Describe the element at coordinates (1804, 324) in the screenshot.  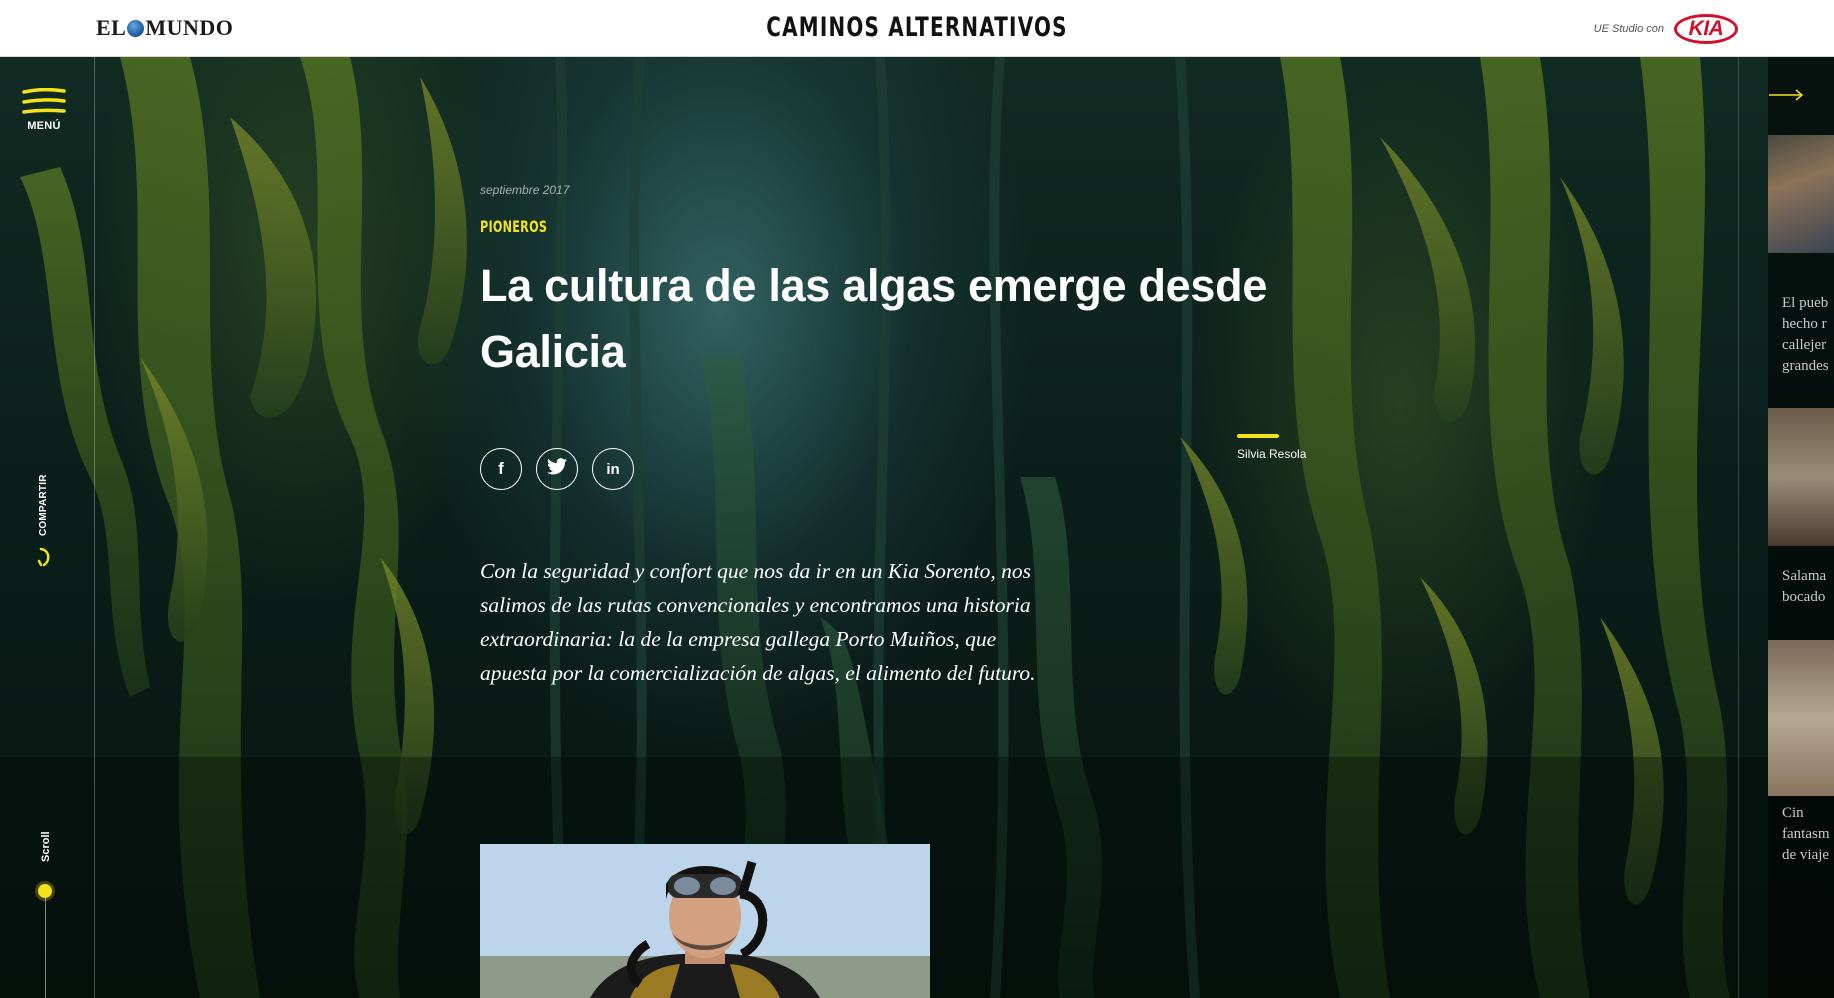
I see `teaser-line: hecho r` at that location.